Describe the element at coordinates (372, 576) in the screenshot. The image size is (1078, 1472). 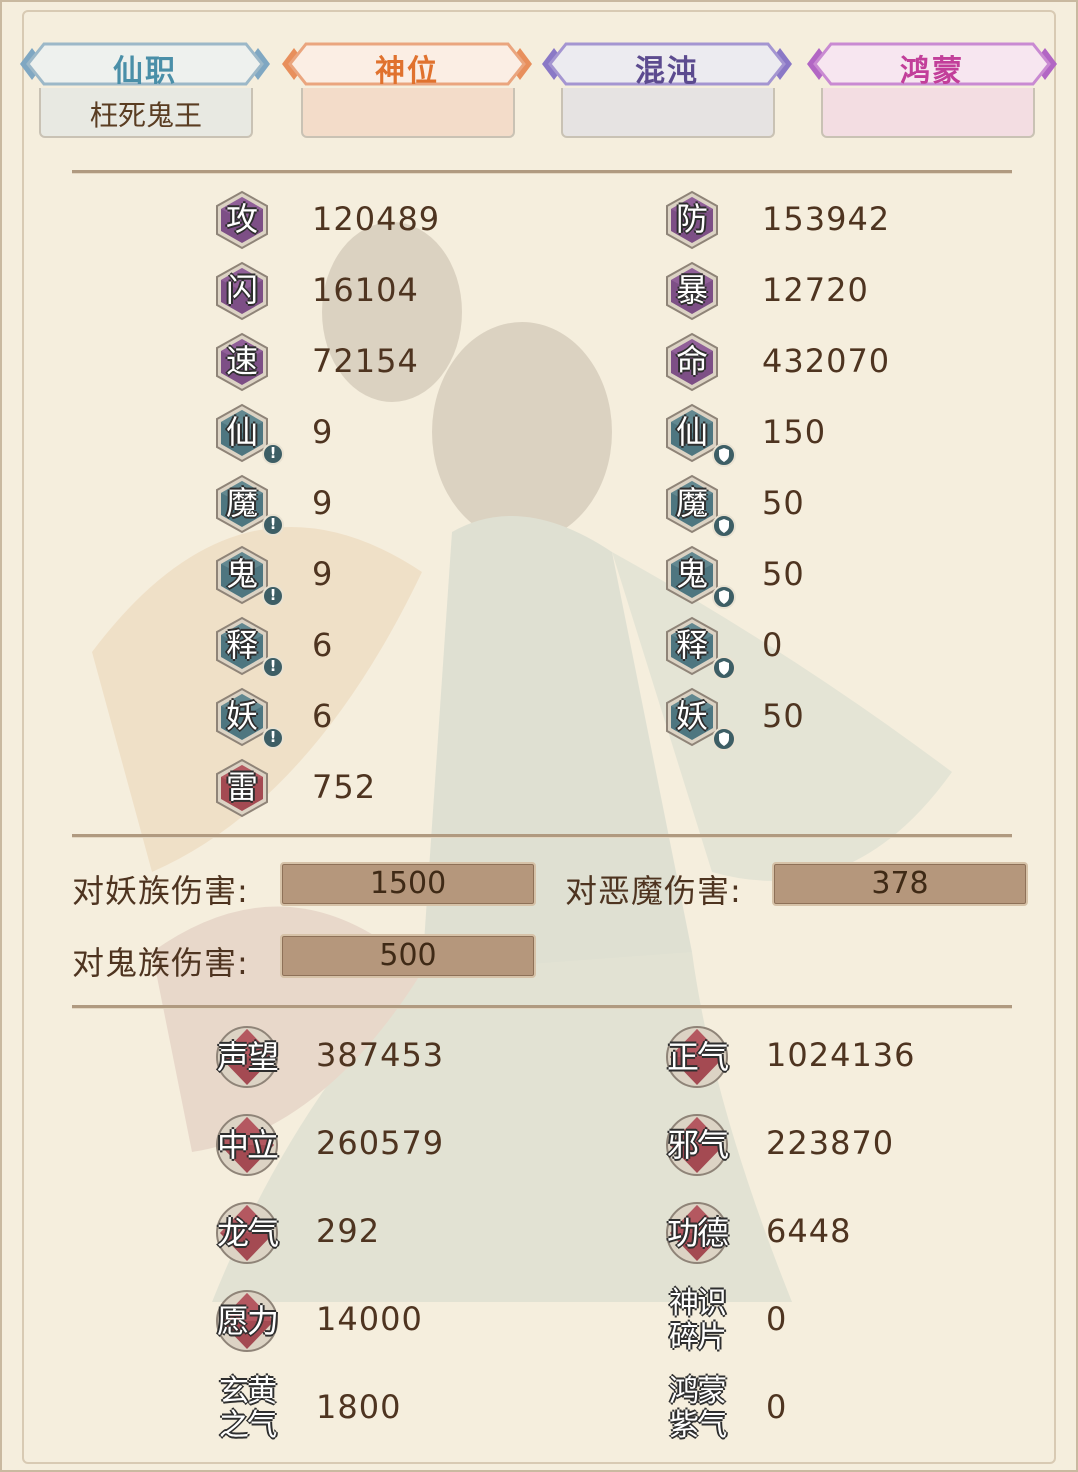
I see `stat-gui-atk: 鬼 9!` at that location.